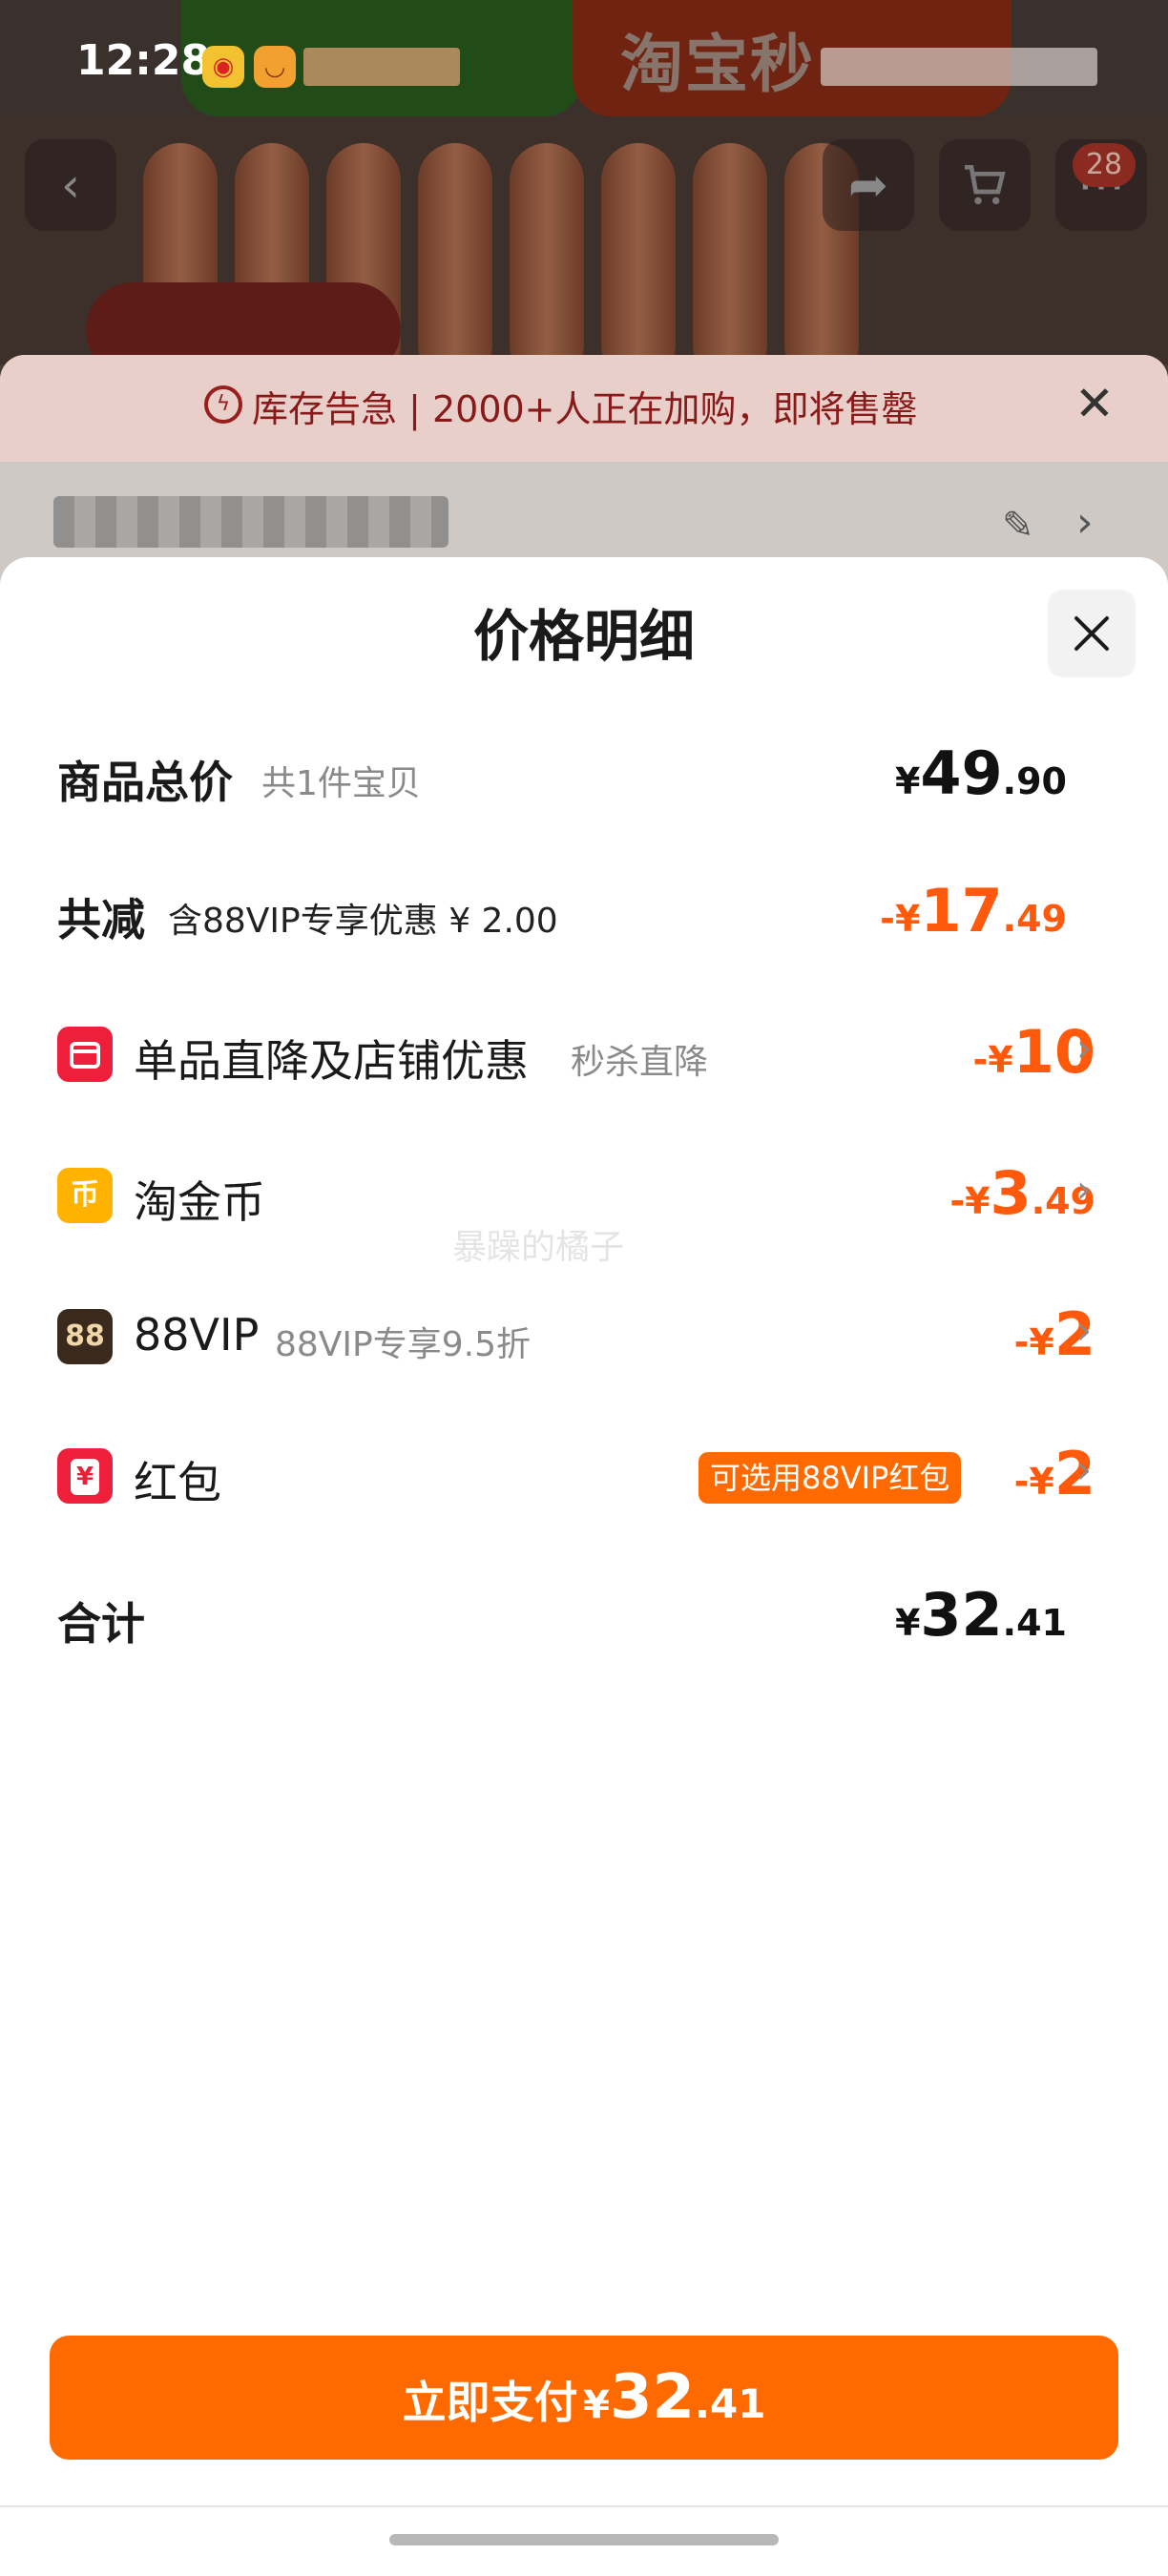  What do you see at coordinates (584, 1334) in the screenshot?
I see `row-88vip: 88 88VIP 88VIP专享9.5折 -¥2 ›` at bounding box center [584, 1334].